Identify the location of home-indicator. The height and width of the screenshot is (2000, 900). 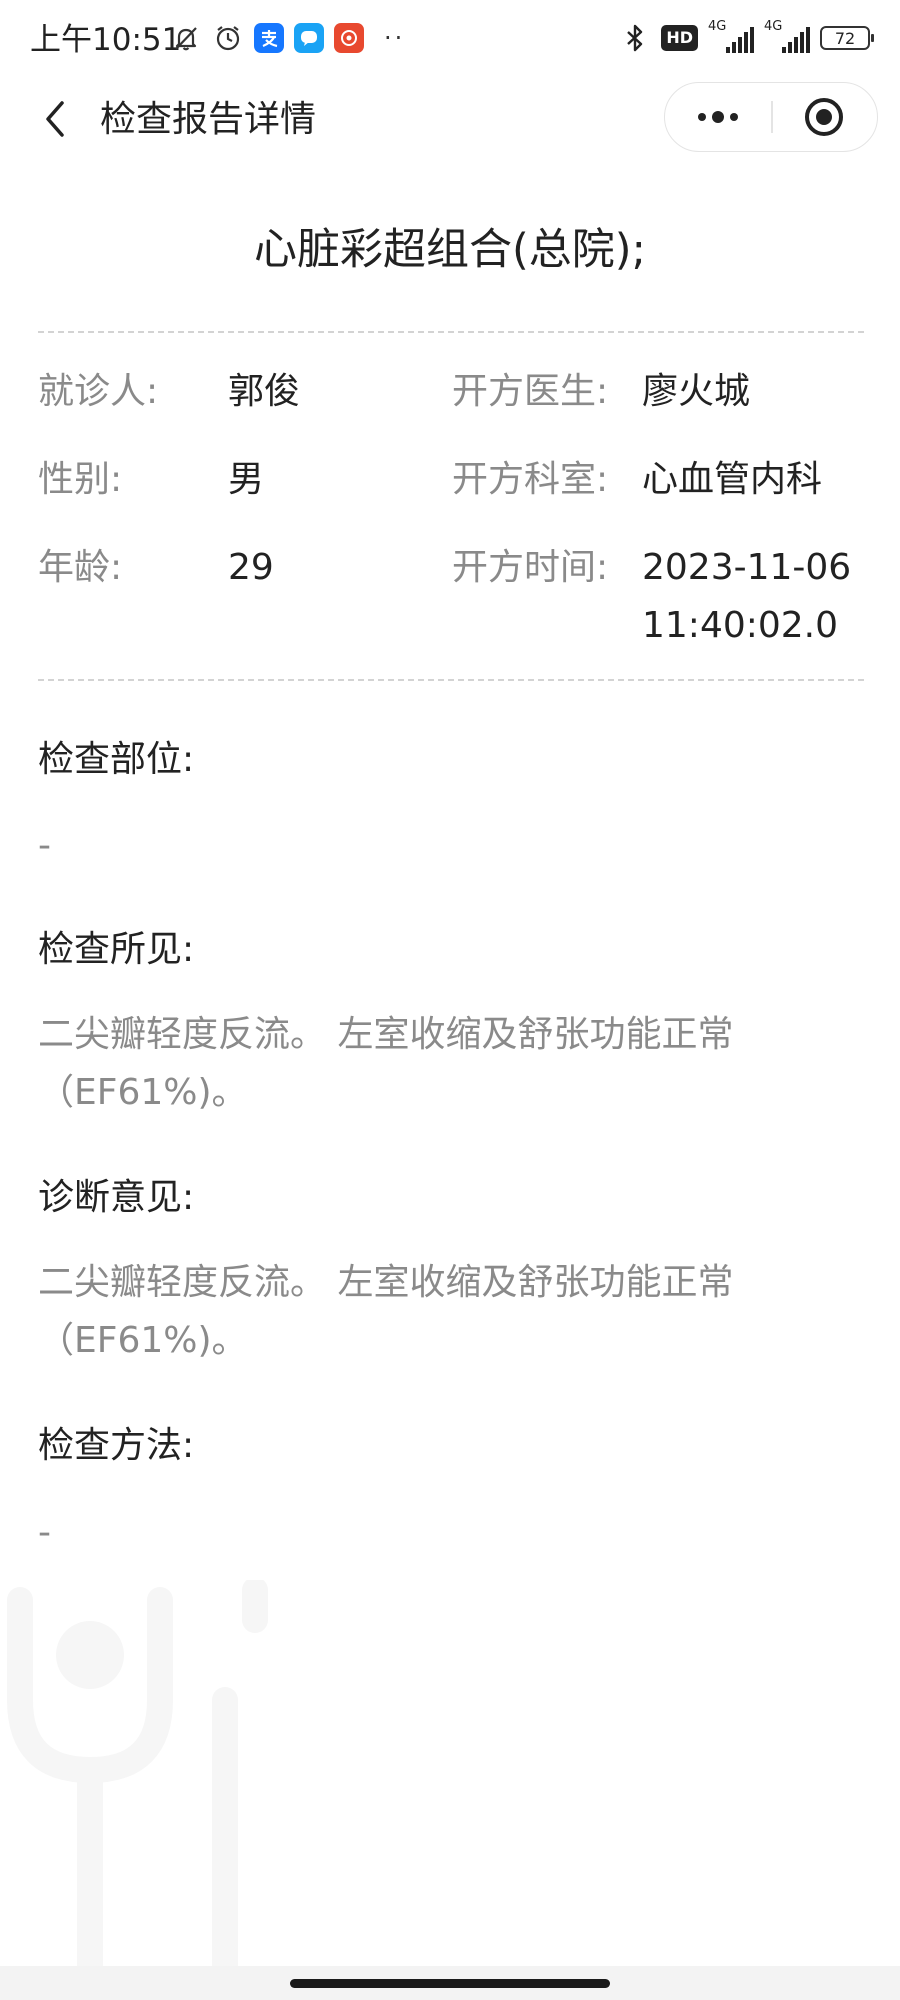
(450, 1983).